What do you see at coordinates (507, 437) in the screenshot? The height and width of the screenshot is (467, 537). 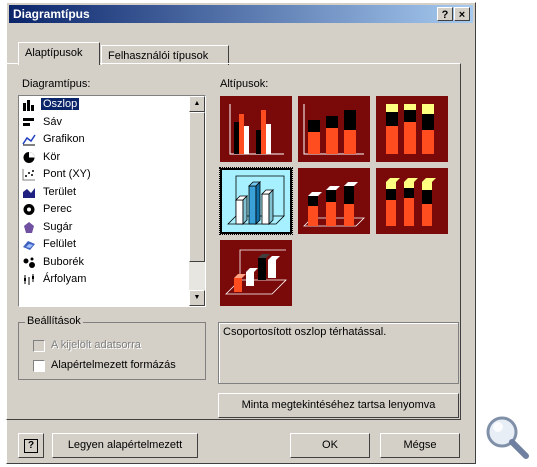 I see `magnifier-icon` at bounding box center [507, 437].